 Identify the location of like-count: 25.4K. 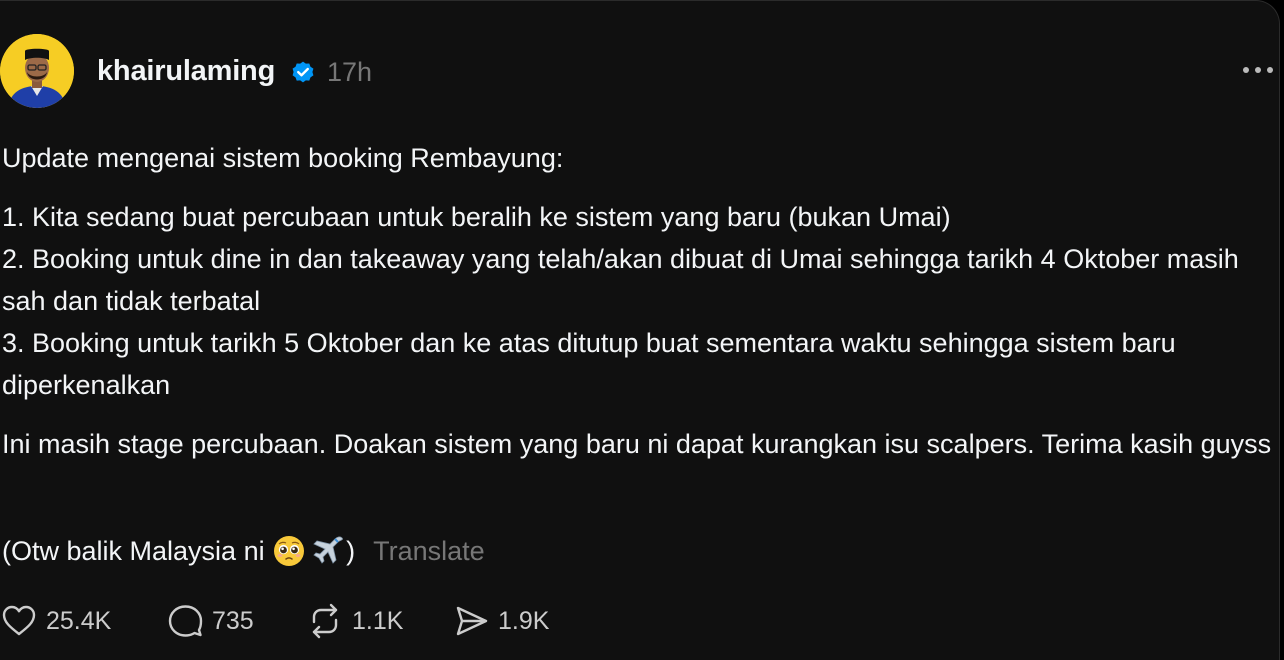
(79, 620).